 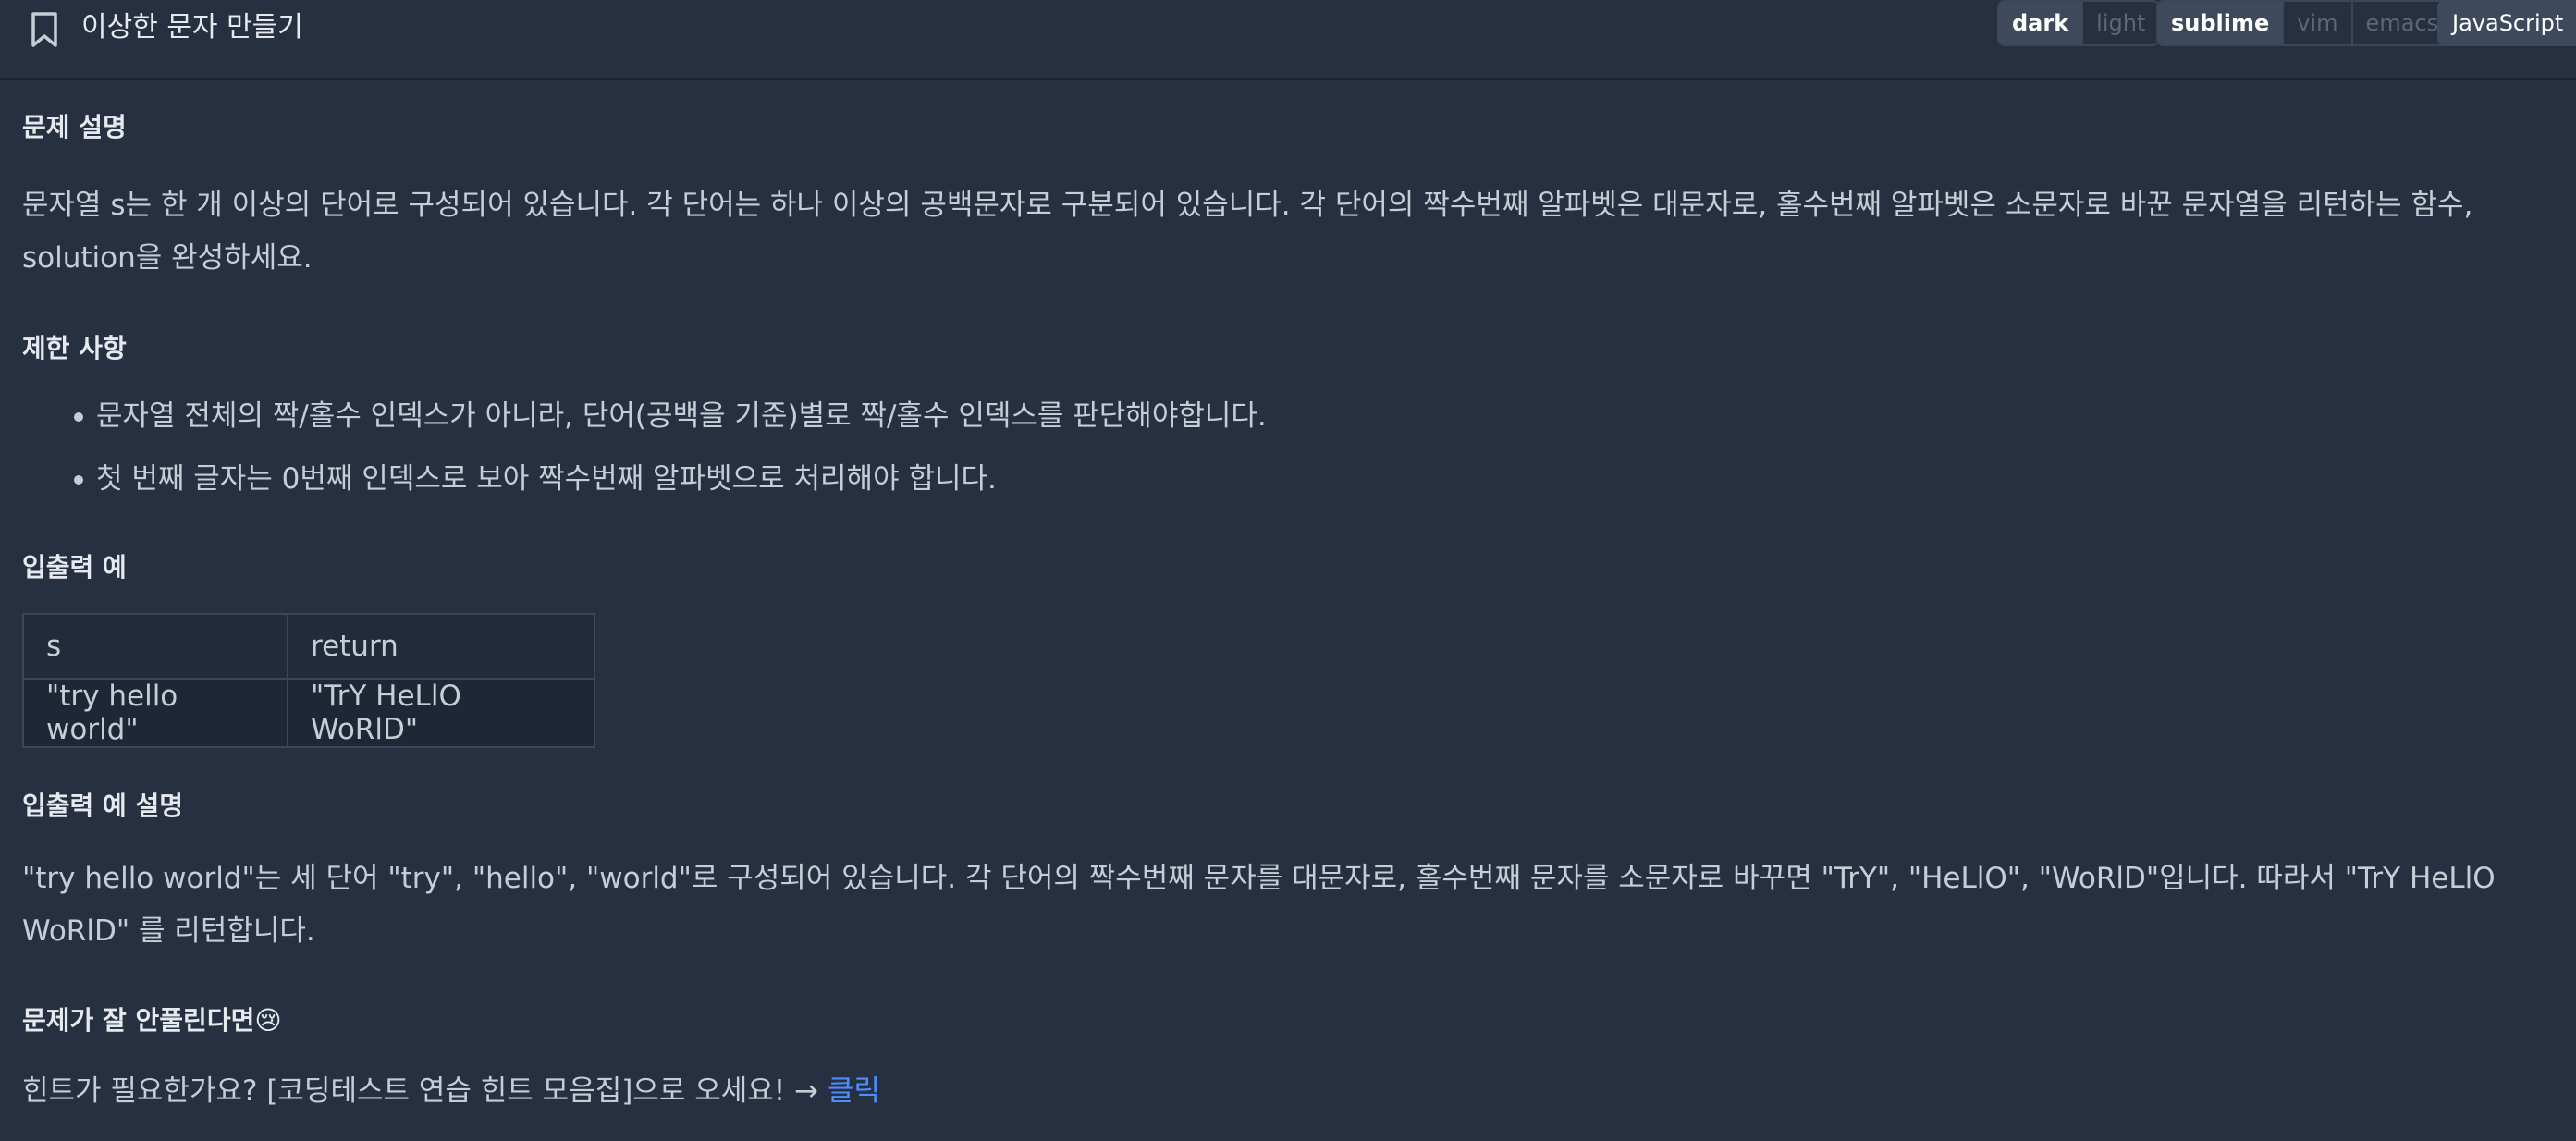 I want to click on keymap-sublime-button: sublime, so click(x=2221, y=23).